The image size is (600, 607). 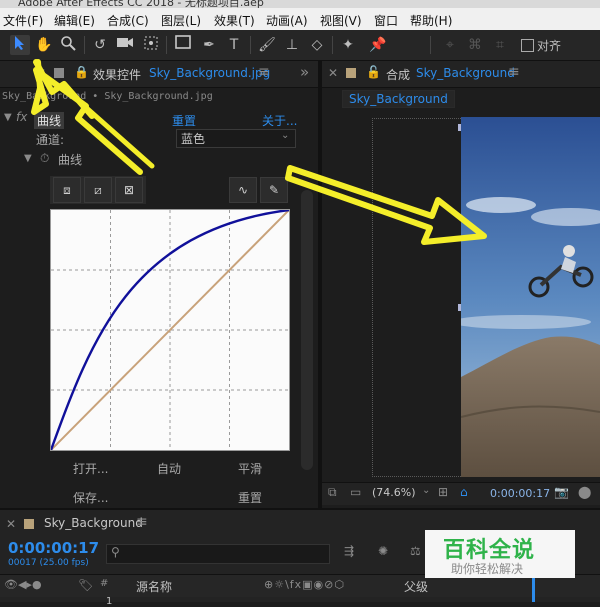 What do you see at coordinates (93, 117) in the screenshot?
I see `arrow-to-selection-tool` at bounding box center [93, 117].